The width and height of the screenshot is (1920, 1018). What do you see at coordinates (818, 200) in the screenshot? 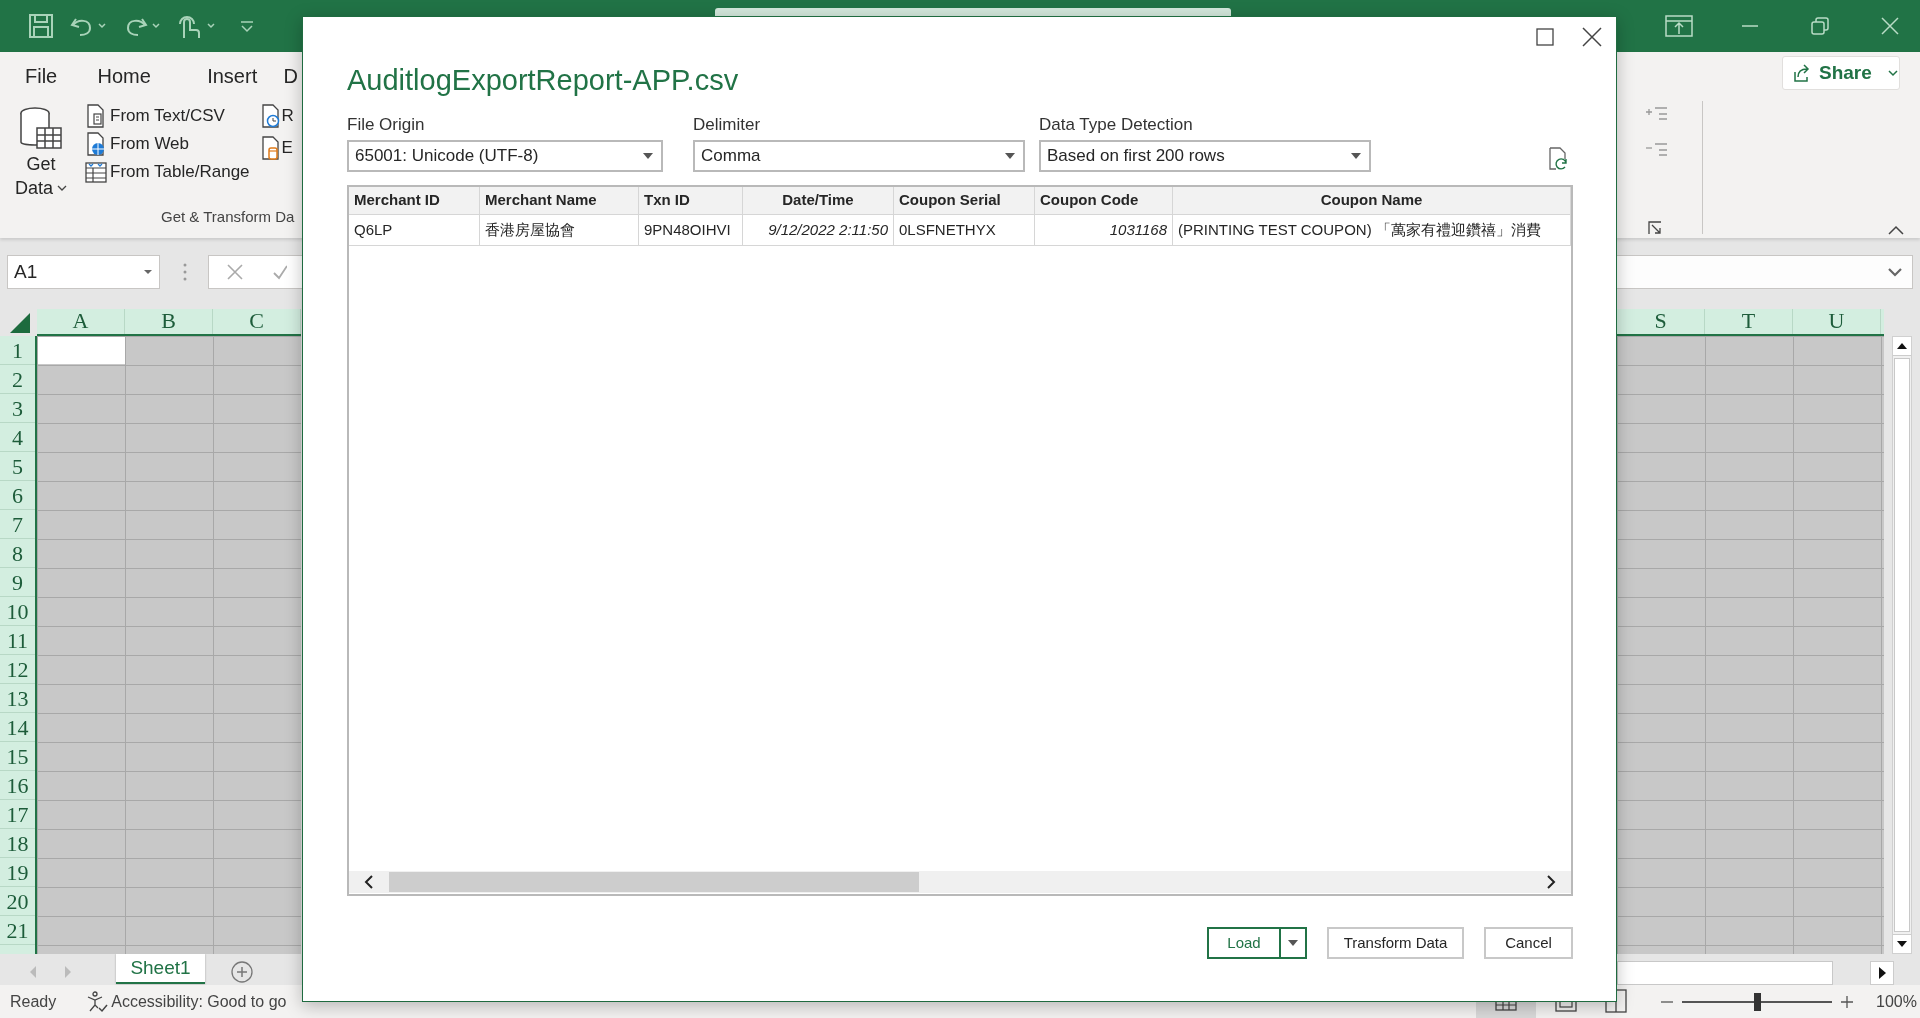
I see `column-header: Date/Time` at bounding box center [818, 200].